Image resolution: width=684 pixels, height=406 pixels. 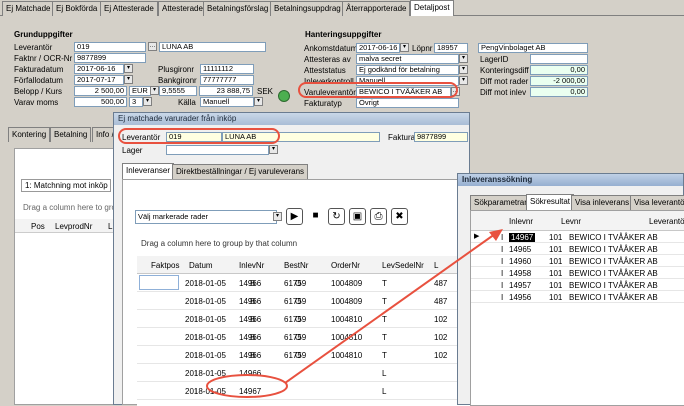 I want to click on table-row: I 14960 101 BEWICO I TVÅÅKER AB, so click(x=577, y=261).